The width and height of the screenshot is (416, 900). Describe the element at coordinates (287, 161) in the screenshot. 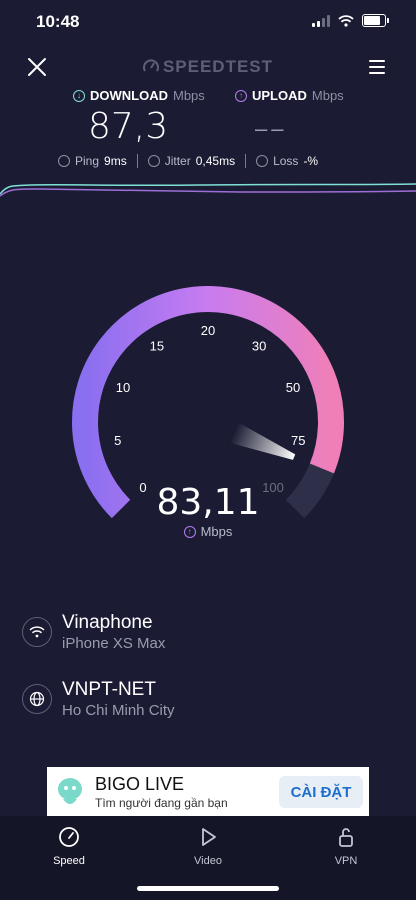

I see `loss-stat: Loss -%` at that location.